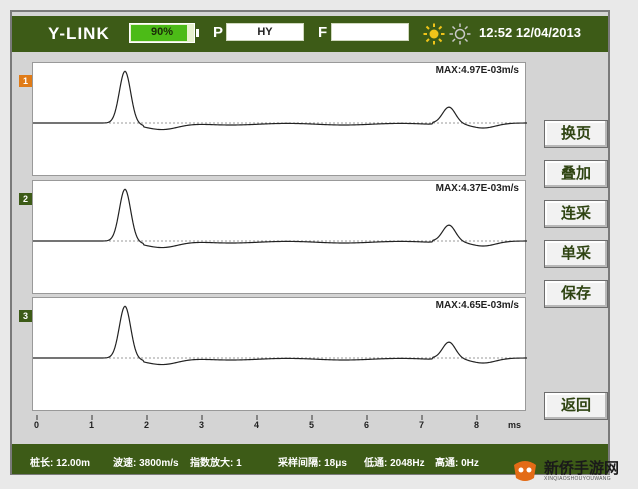 This screenshot has width=638, height=489. Describe the element at coordinates (576, 294) in the screenshot. I see `save-button: 保存` at that location.